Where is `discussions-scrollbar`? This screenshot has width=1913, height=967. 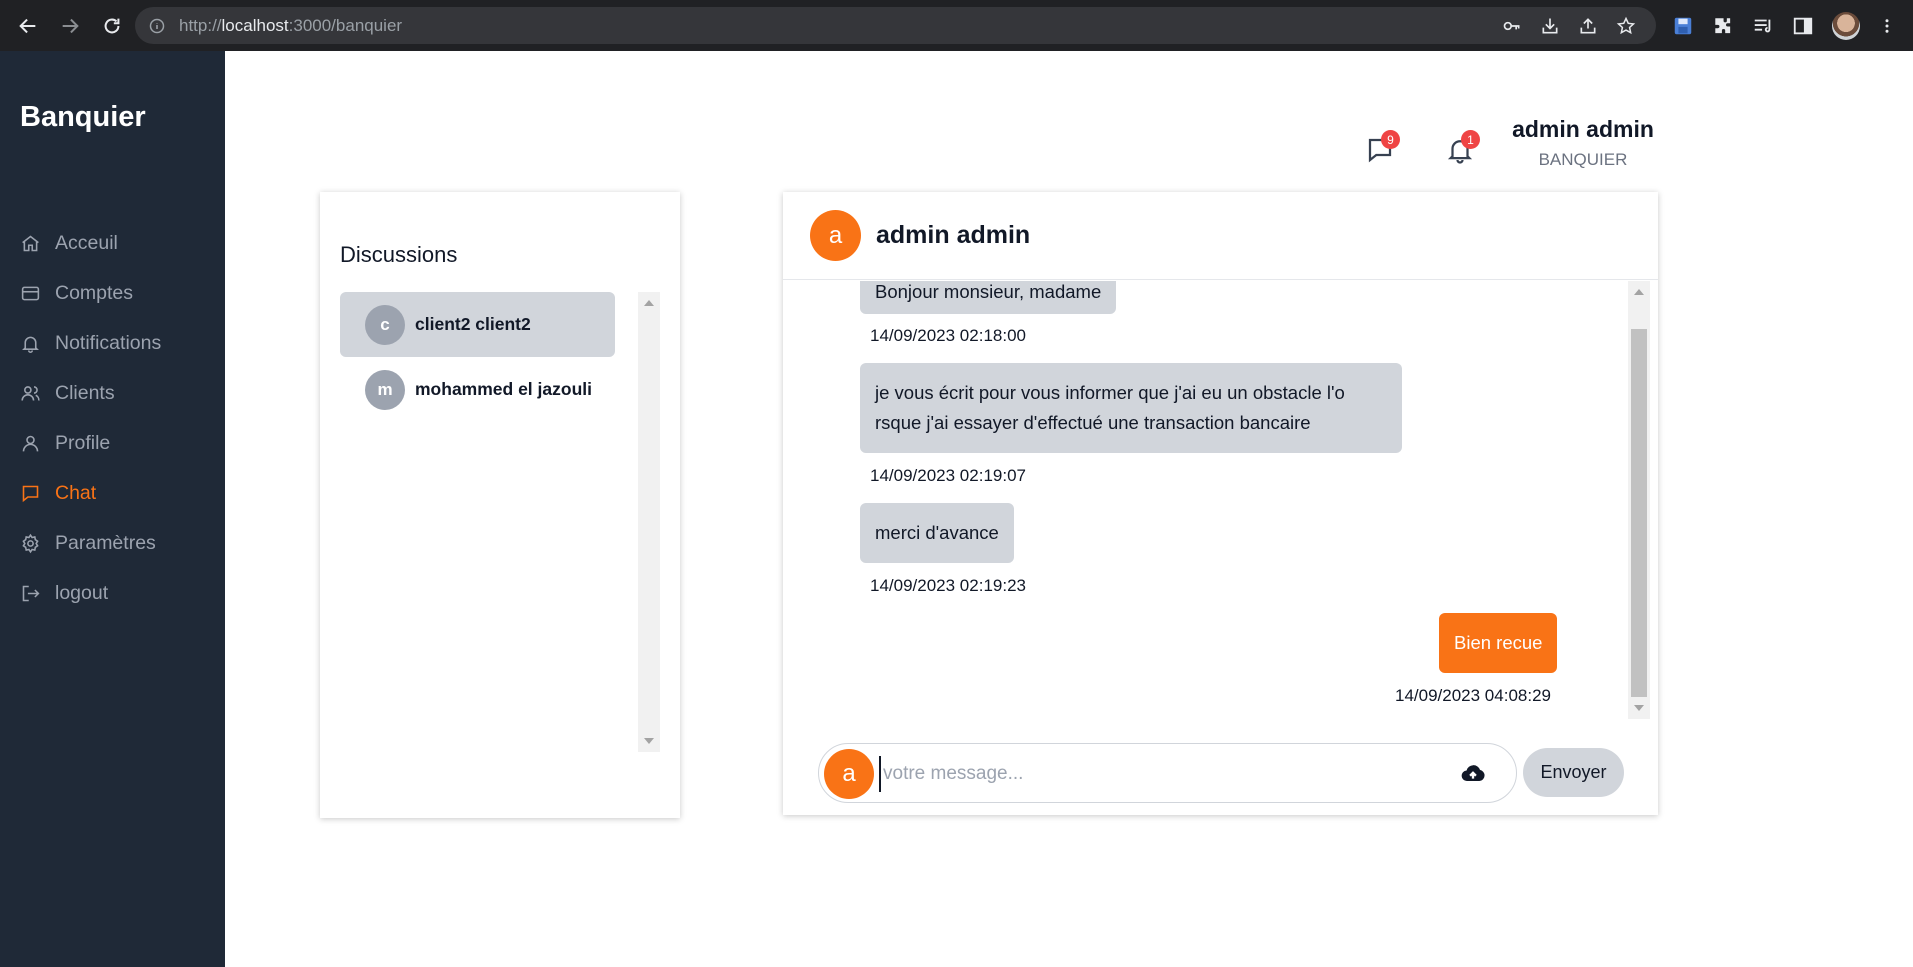
discussions-scrollbar is located at coordinates (649, 522).